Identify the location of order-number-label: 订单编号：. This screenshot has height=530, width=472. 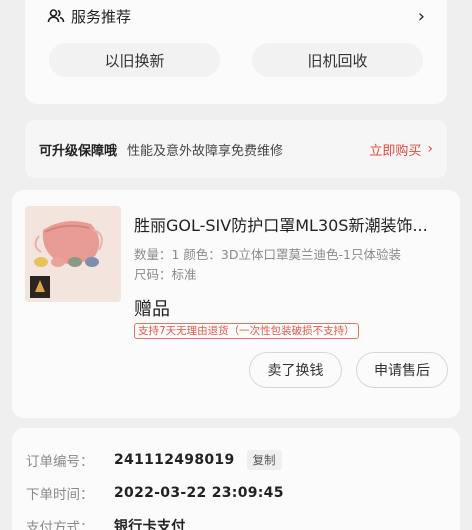
(60, 462).